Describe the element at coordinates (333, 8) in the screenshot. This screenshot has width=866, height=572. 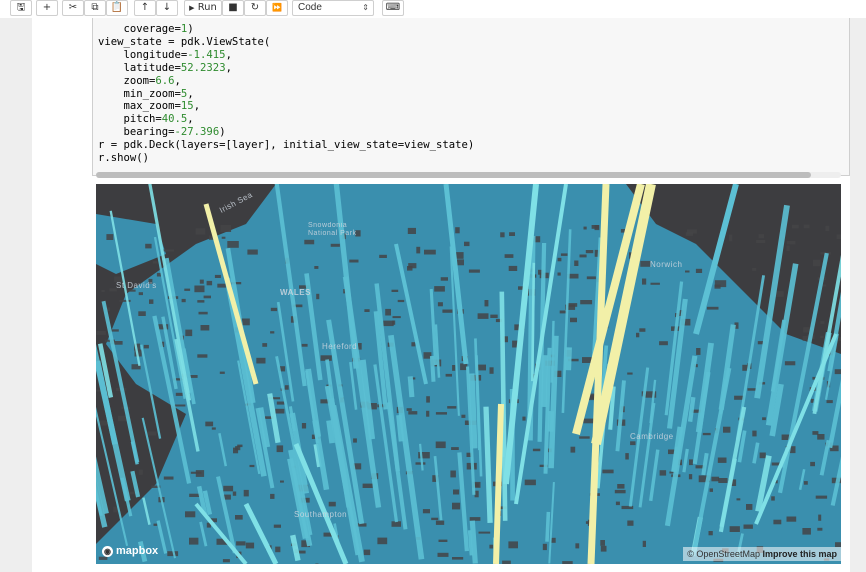
I see `cell-type-select: Code ⇕` at that location.